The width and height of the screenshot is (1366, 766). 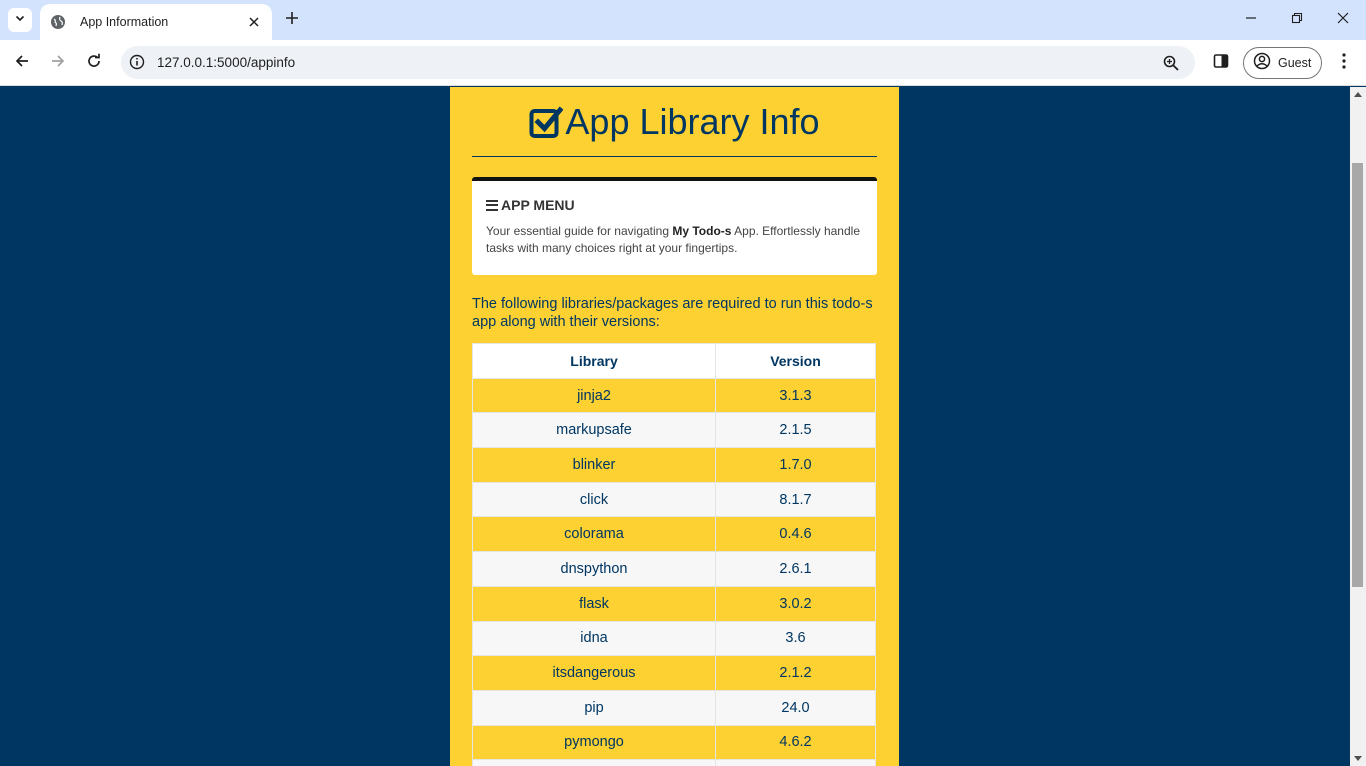 What do you see at coordinates (692, 121) in the screenshot?
I see `page-title-text: App Library Info` at bounding box center [692, 121].